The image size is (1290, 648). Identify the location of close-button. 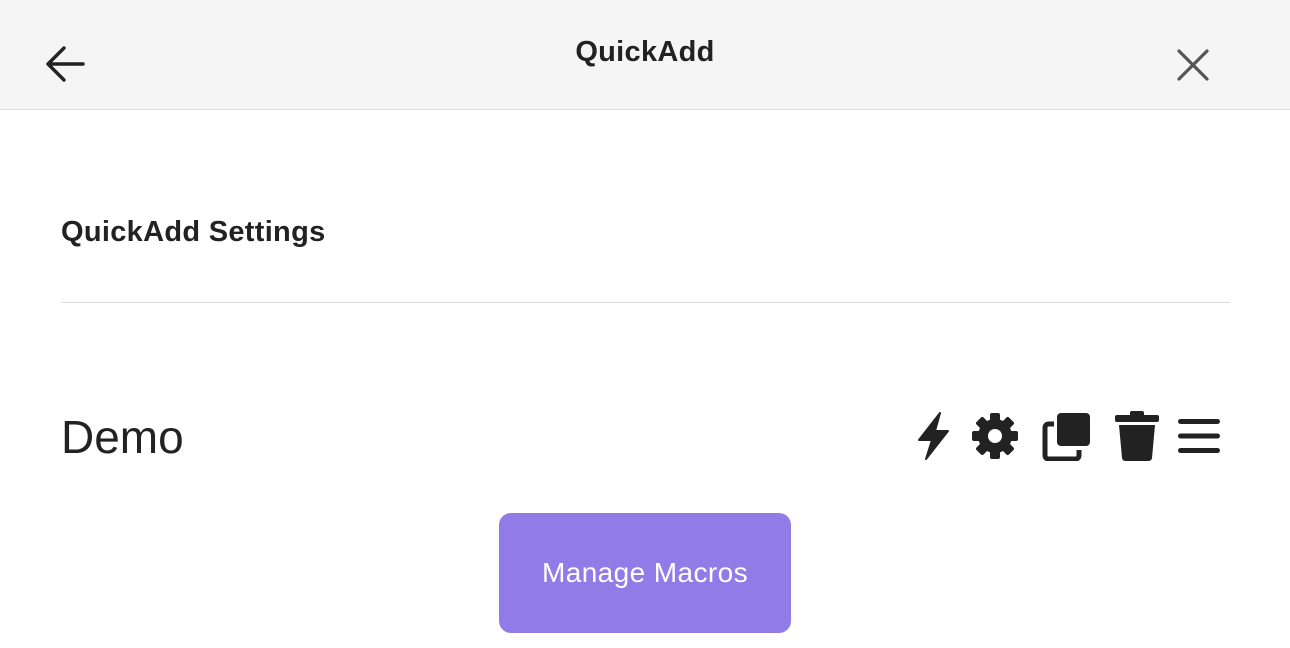
(1193, 65).